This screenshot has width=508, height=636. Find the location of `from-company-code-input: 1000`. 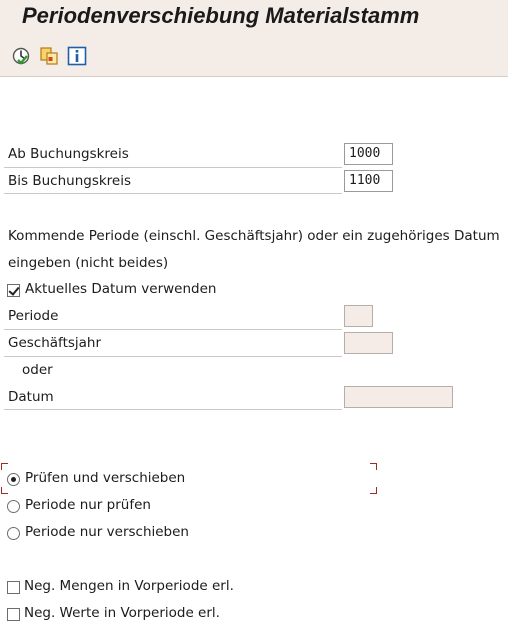

from-company-code-input: 1000 is located at coordinates (368, 154).